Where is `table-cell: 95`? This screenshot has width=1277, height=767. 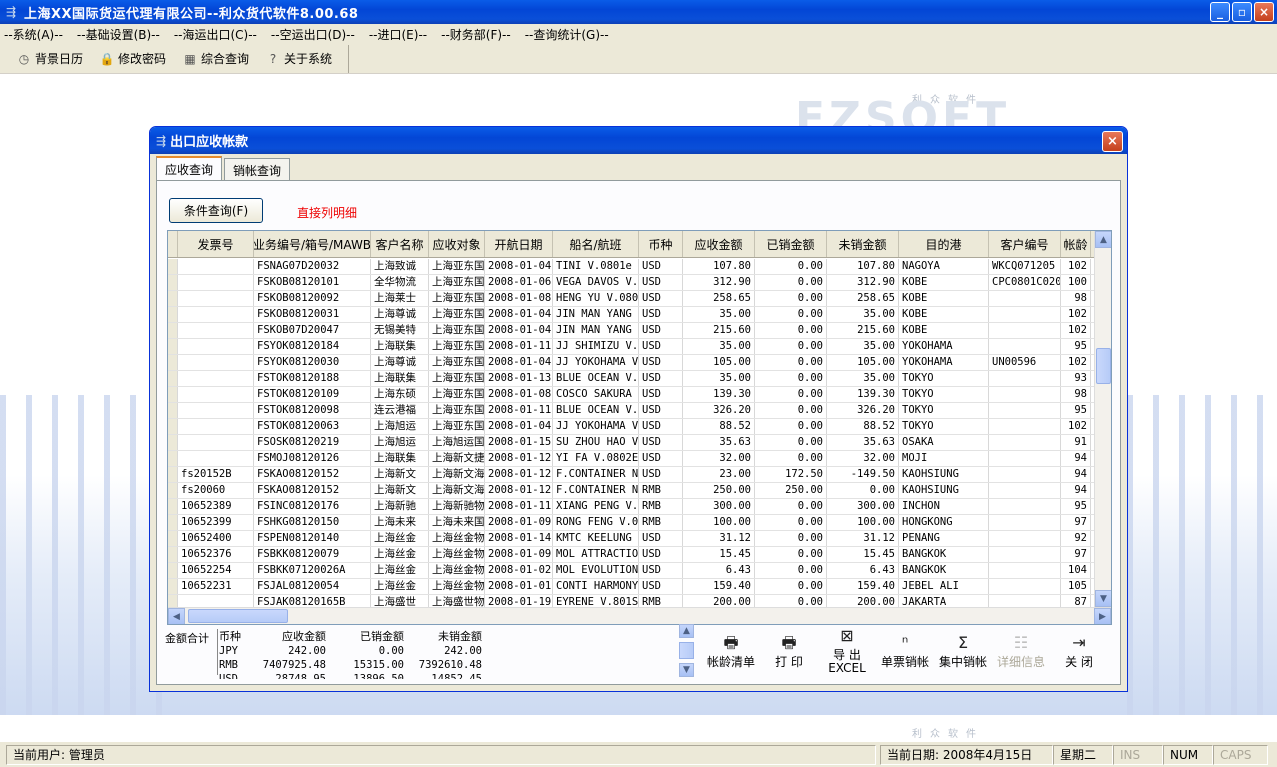 table-cell: 95 is located at coordinates (1076, 346).